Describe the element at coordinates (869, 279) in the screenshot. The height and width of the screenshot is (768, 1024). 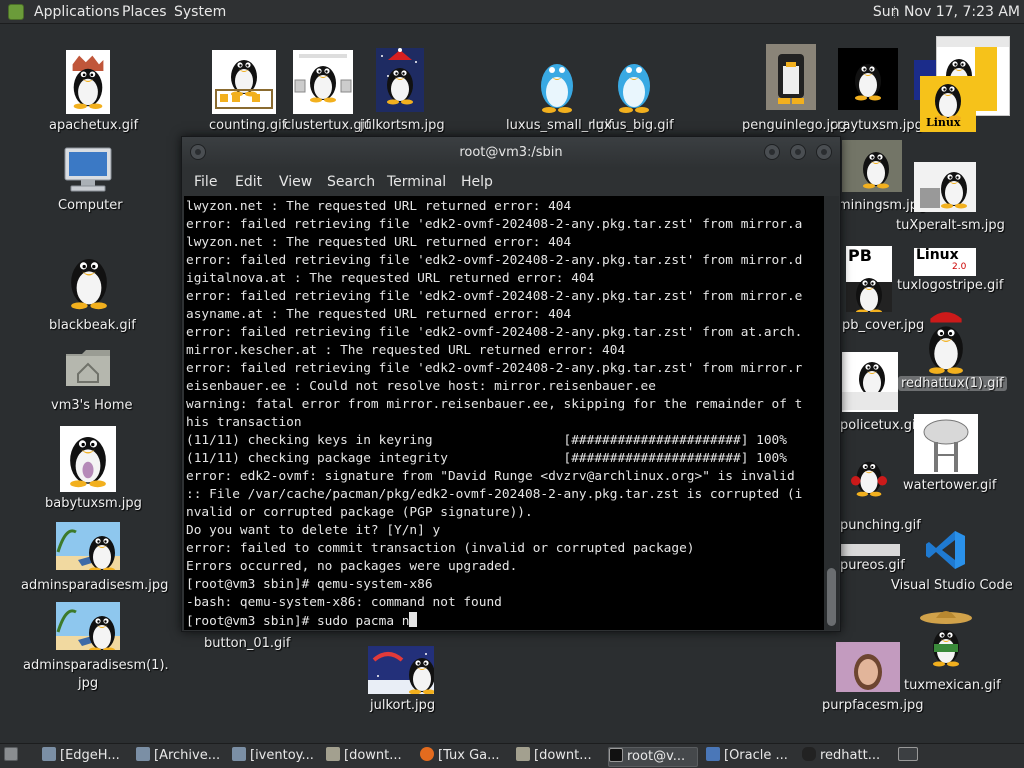
I see `pb-cover-thumbnail: PB` at that location.